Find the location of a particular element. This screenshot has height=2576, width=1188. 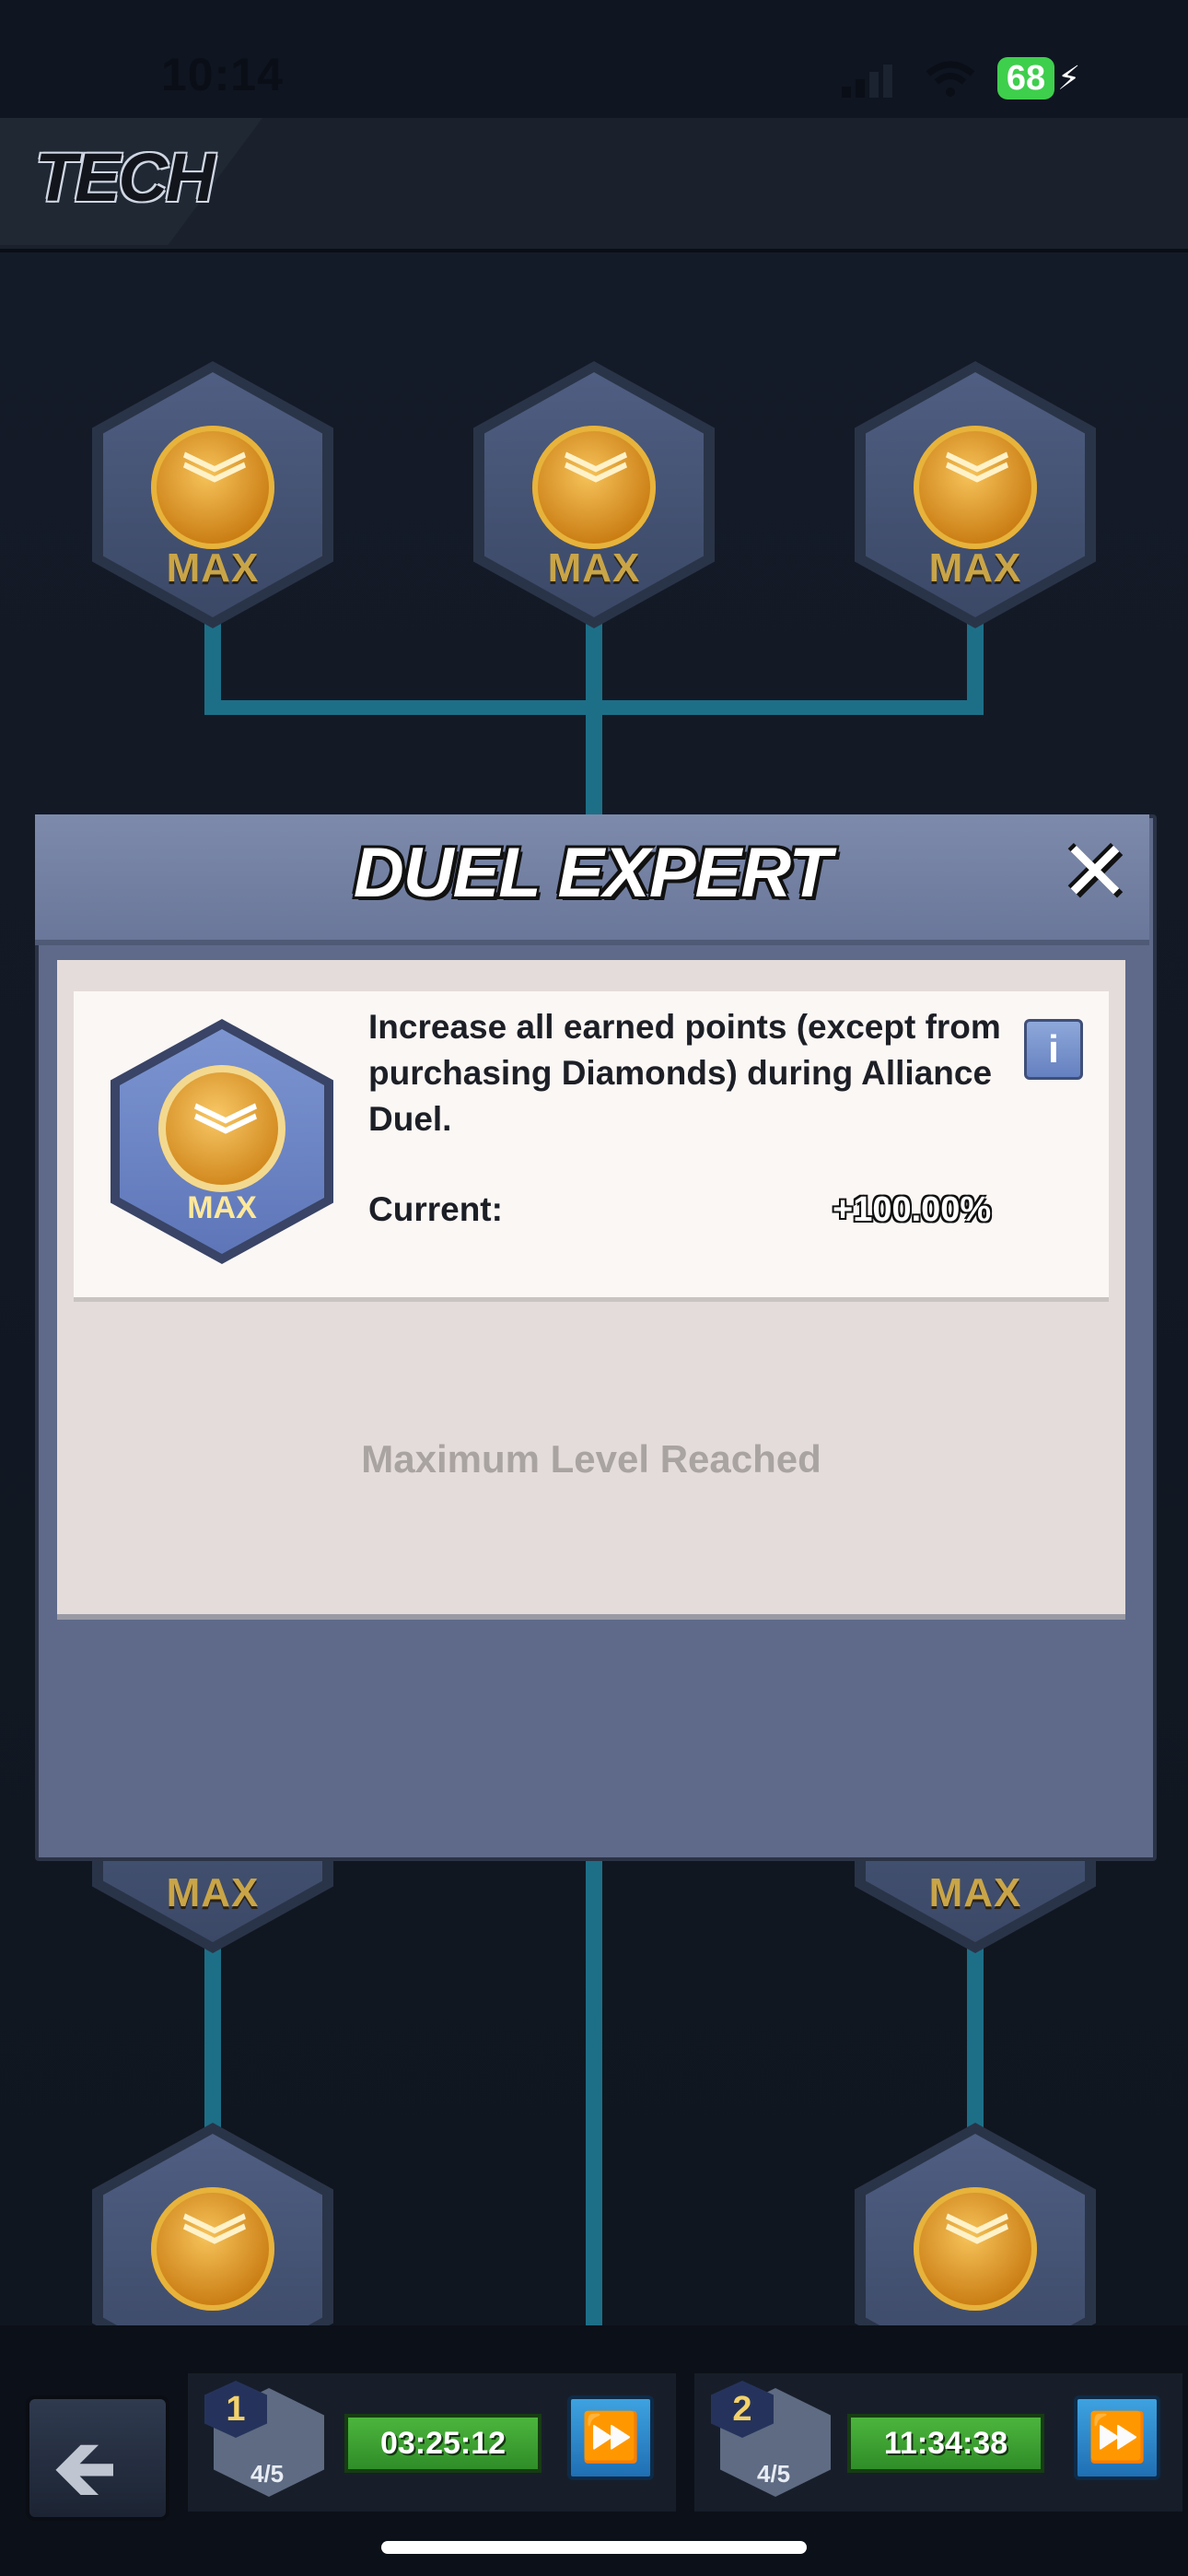

tech-level-label: MAX is located at coordinates (222, 1207).